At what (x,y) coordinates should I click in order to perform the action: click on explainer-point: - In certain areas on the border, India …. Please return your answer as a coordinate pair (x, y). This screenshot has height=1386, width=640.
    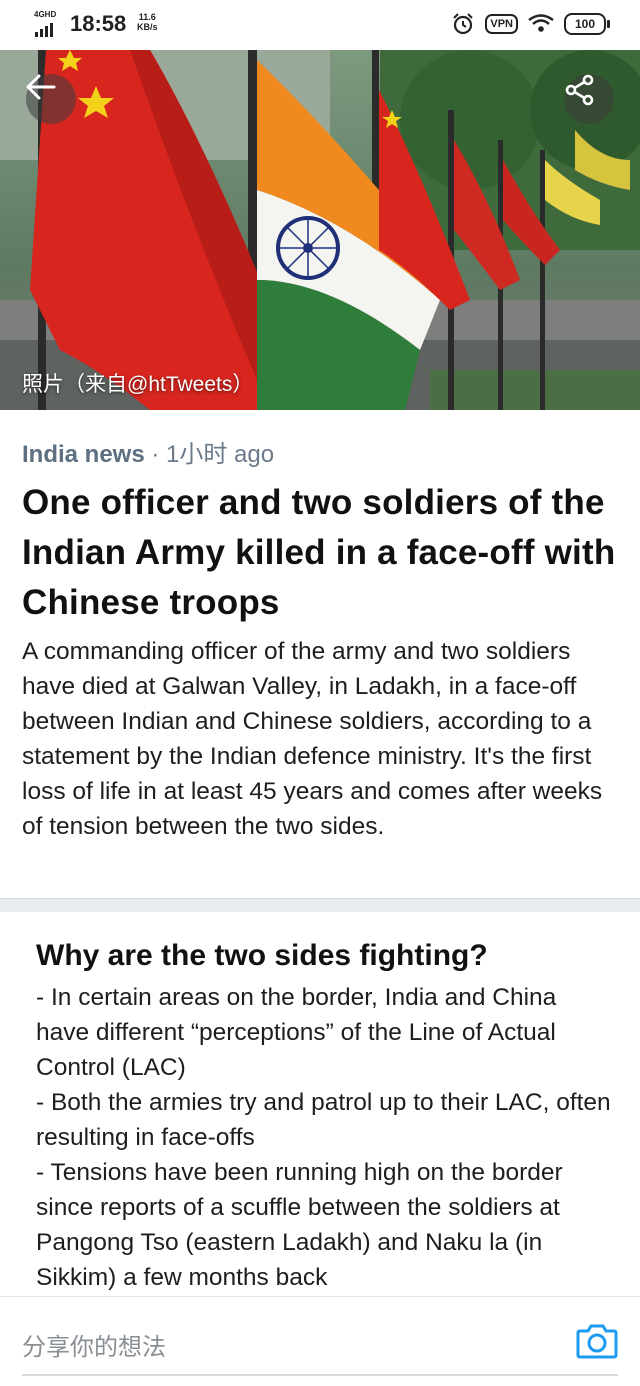
    Looking at the image, I should click on (296, 1032).